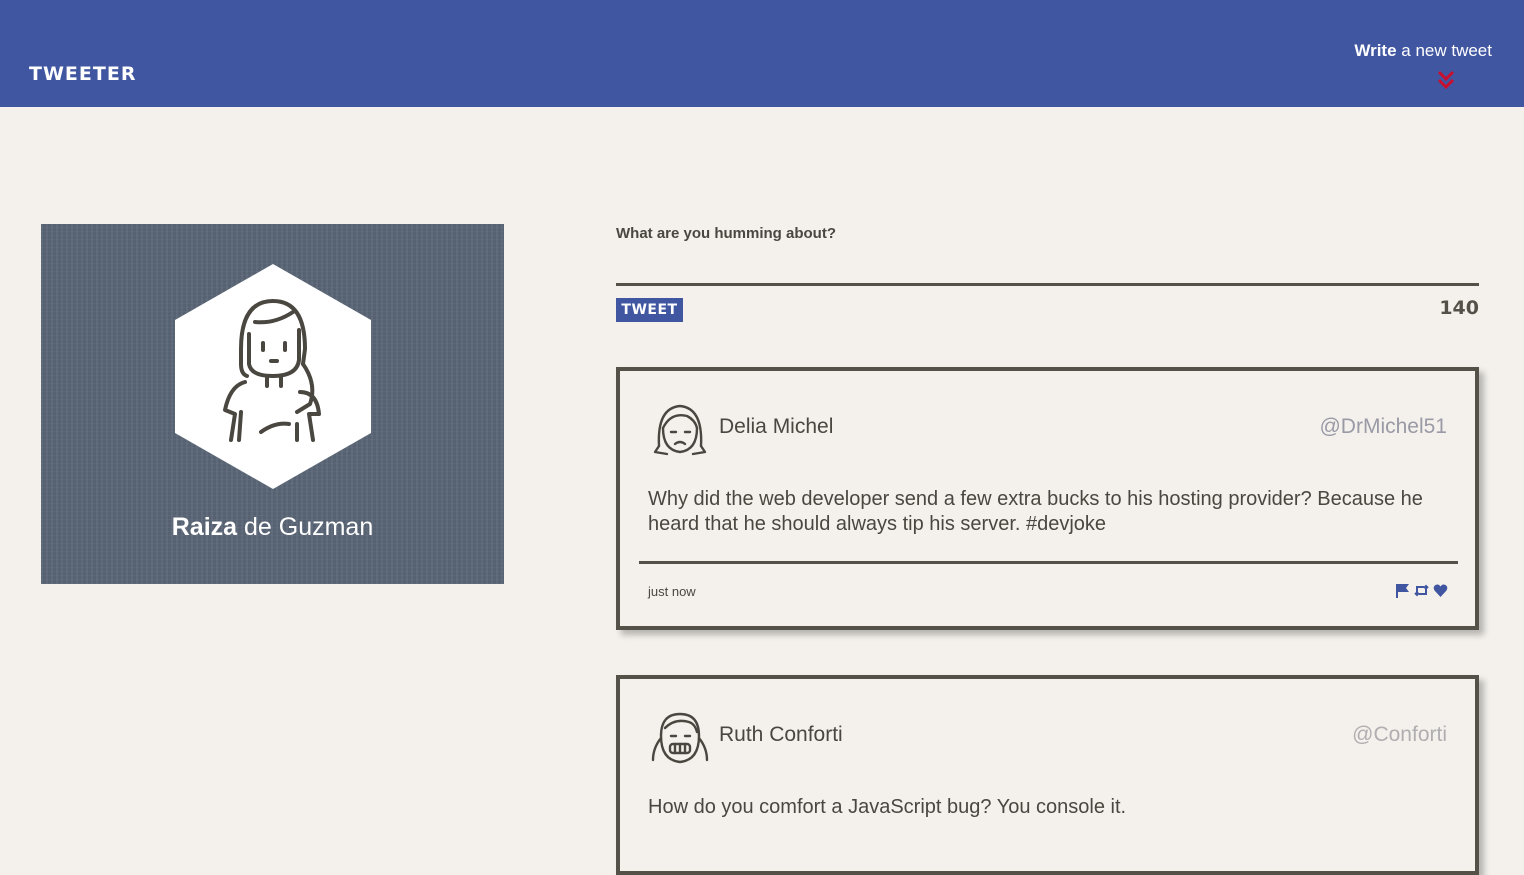 The width and height of the screenshot is (1524, 875). I want to click on tweet-author-handle: @DrMichel51, so click(1383, 426).